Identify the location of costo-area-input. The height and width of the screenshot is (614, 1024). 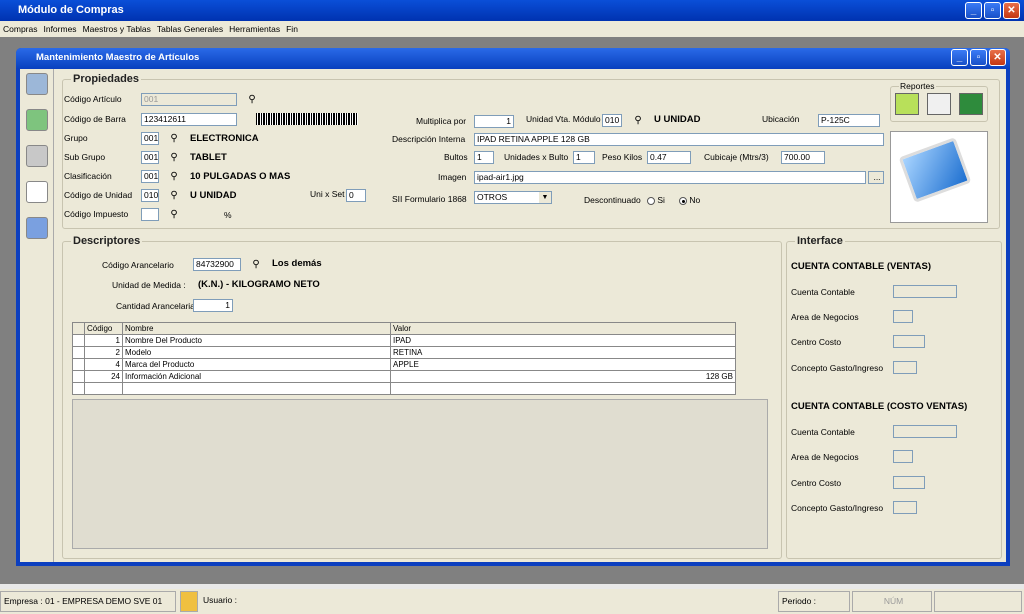
(903, 456).